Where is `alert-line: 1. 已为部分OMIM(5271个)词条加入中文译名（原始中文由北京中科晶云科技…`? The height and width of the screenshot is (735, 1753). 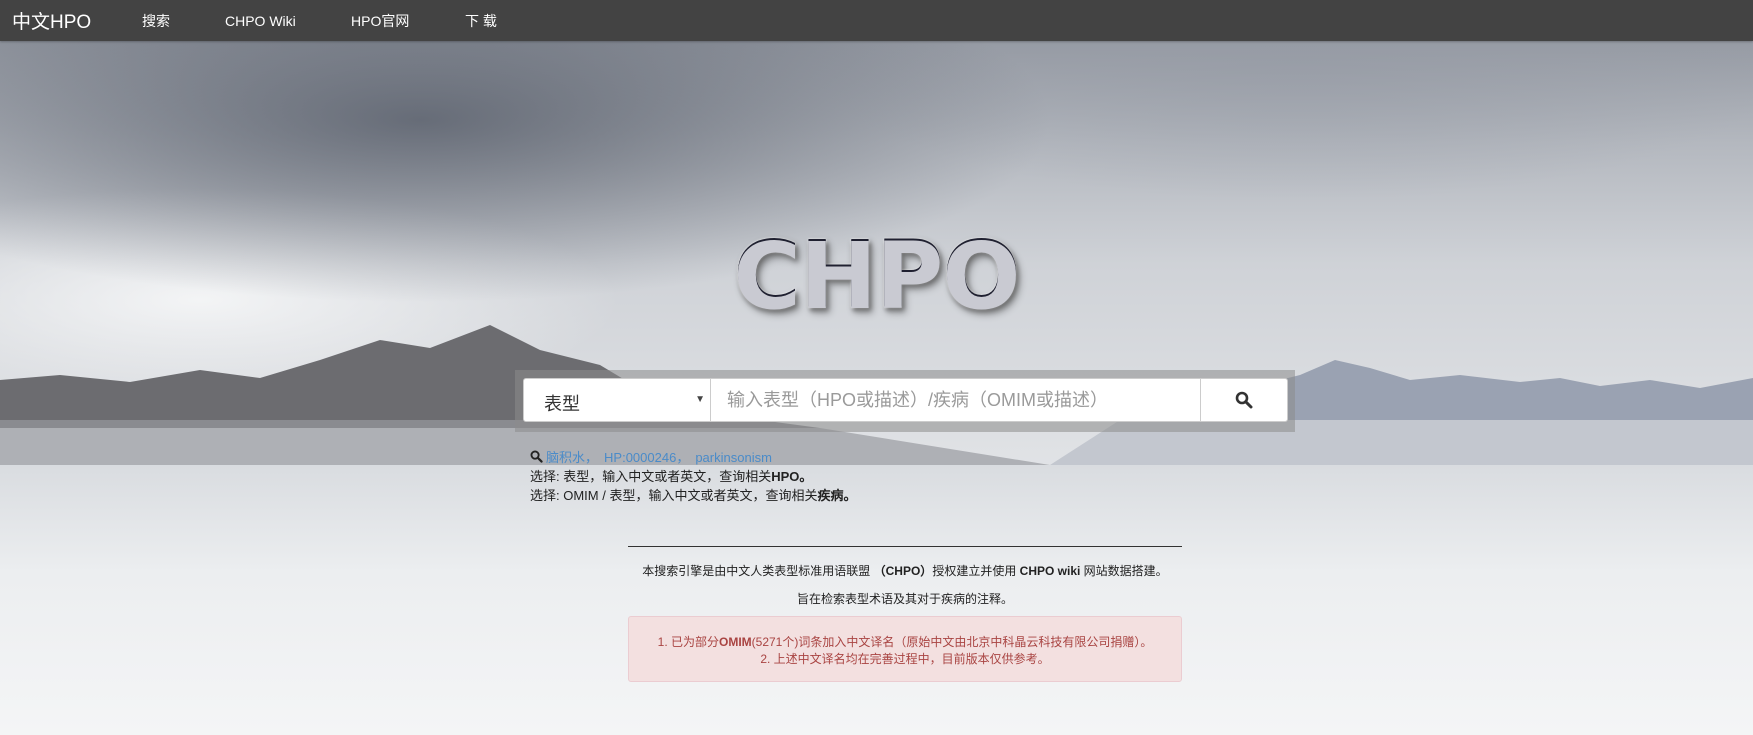 alert-line: 1. 已为部分OMIM(5271个)词条加入中文译名（原始中文由北京中科晶云科技… is located at coordinates (905, 642).